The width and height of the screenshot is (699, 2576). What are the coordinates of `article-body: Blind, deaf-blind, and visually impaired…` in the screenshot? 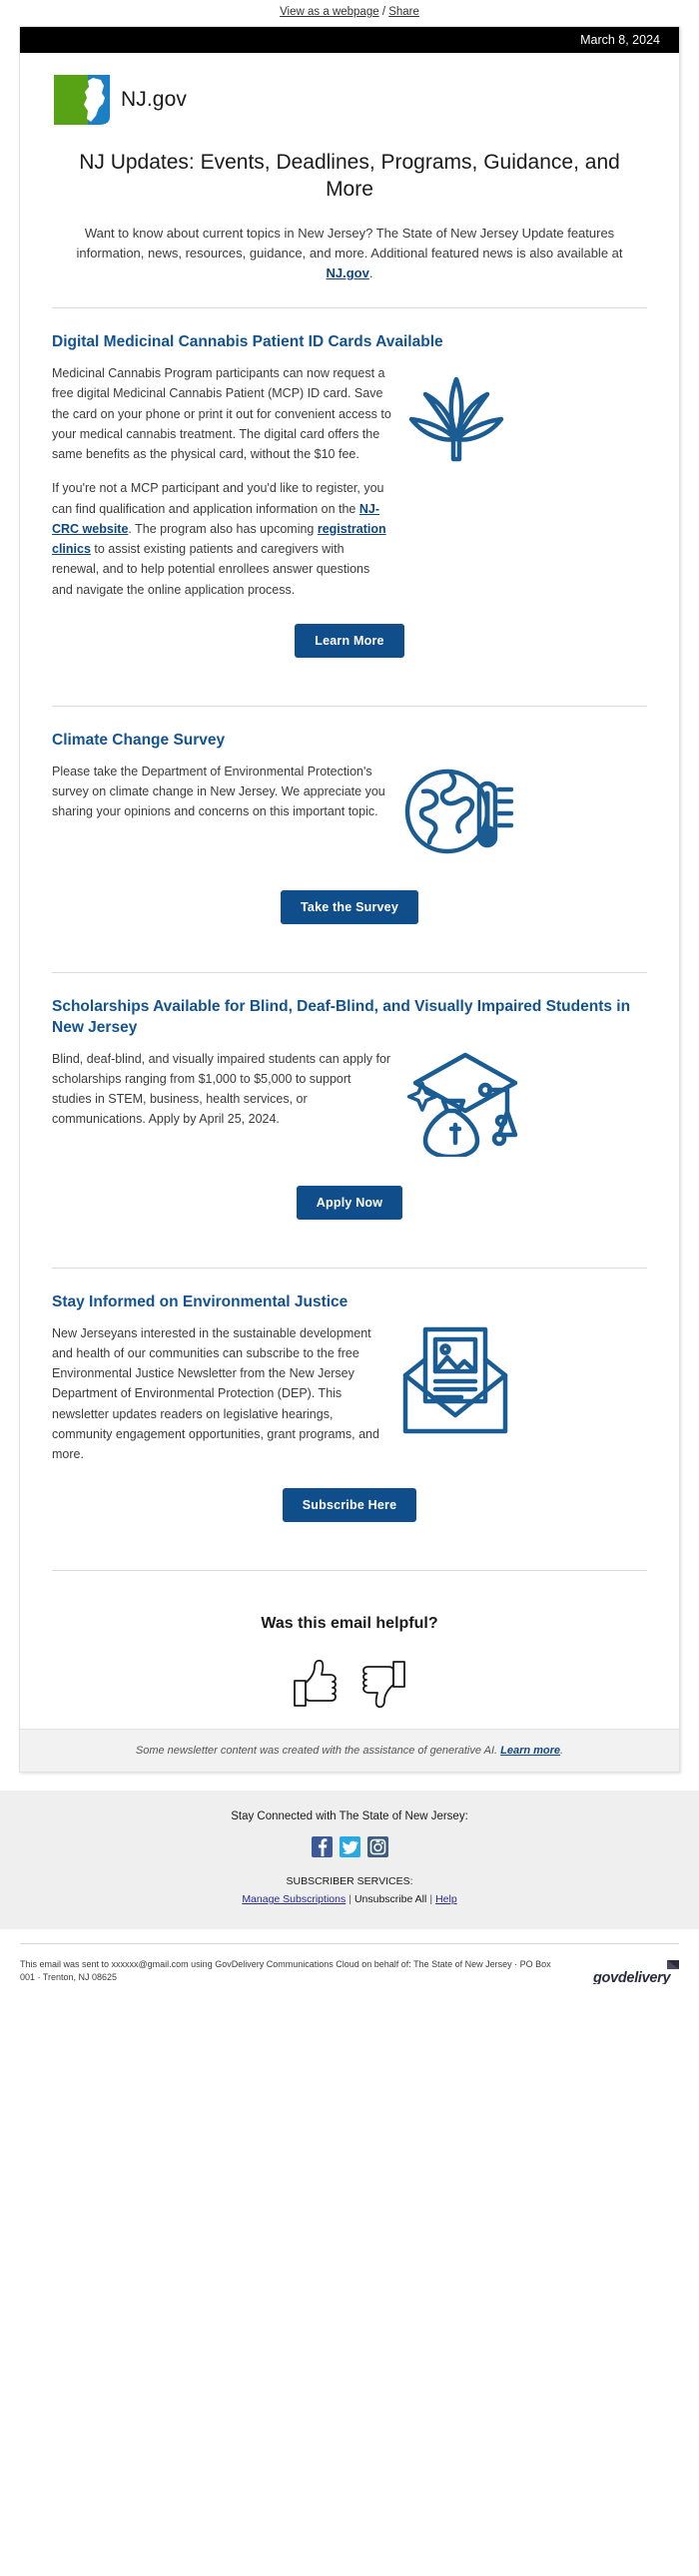 It's located at (221, 1089).